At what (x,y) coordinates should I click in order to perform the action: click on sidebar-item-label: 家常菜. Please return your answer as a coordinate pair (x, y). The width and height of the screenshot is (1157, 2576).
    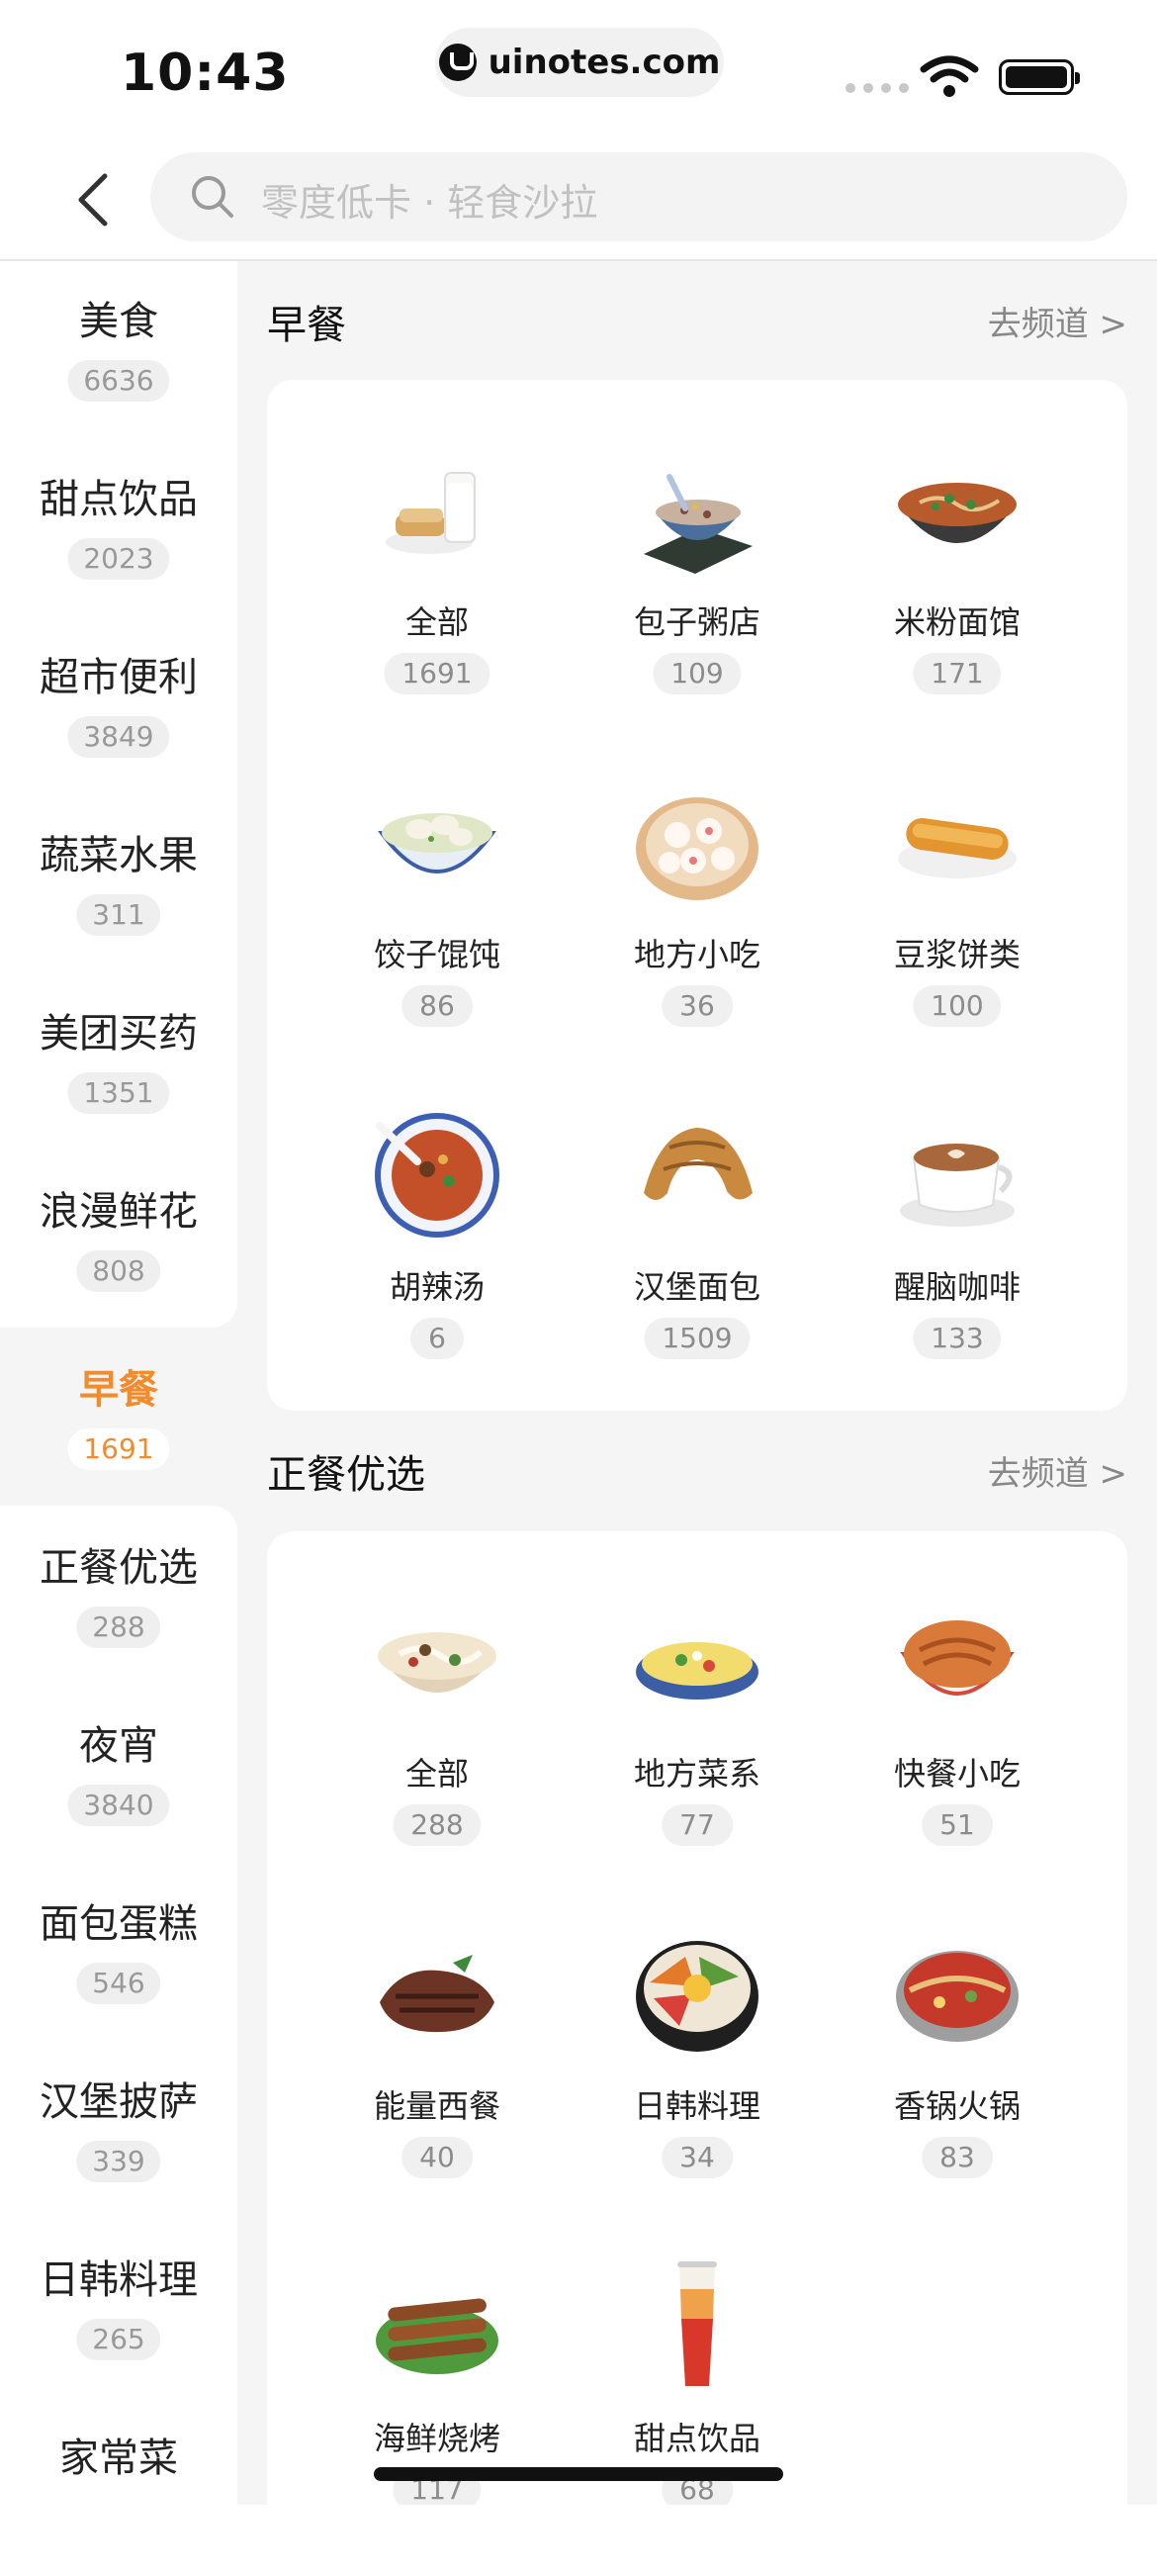
    Looking at the image, I should click on (119, 2458).